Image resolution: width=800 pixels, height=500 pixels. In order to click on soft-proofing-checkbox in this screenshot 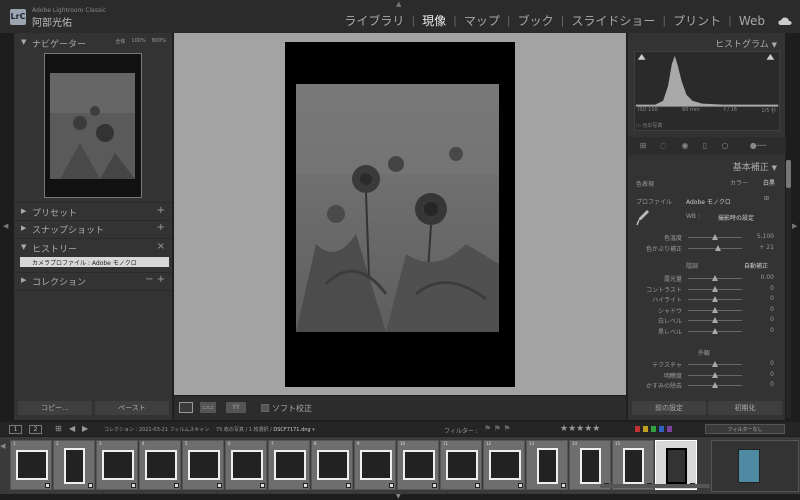, I will do `click(265, 408)`.